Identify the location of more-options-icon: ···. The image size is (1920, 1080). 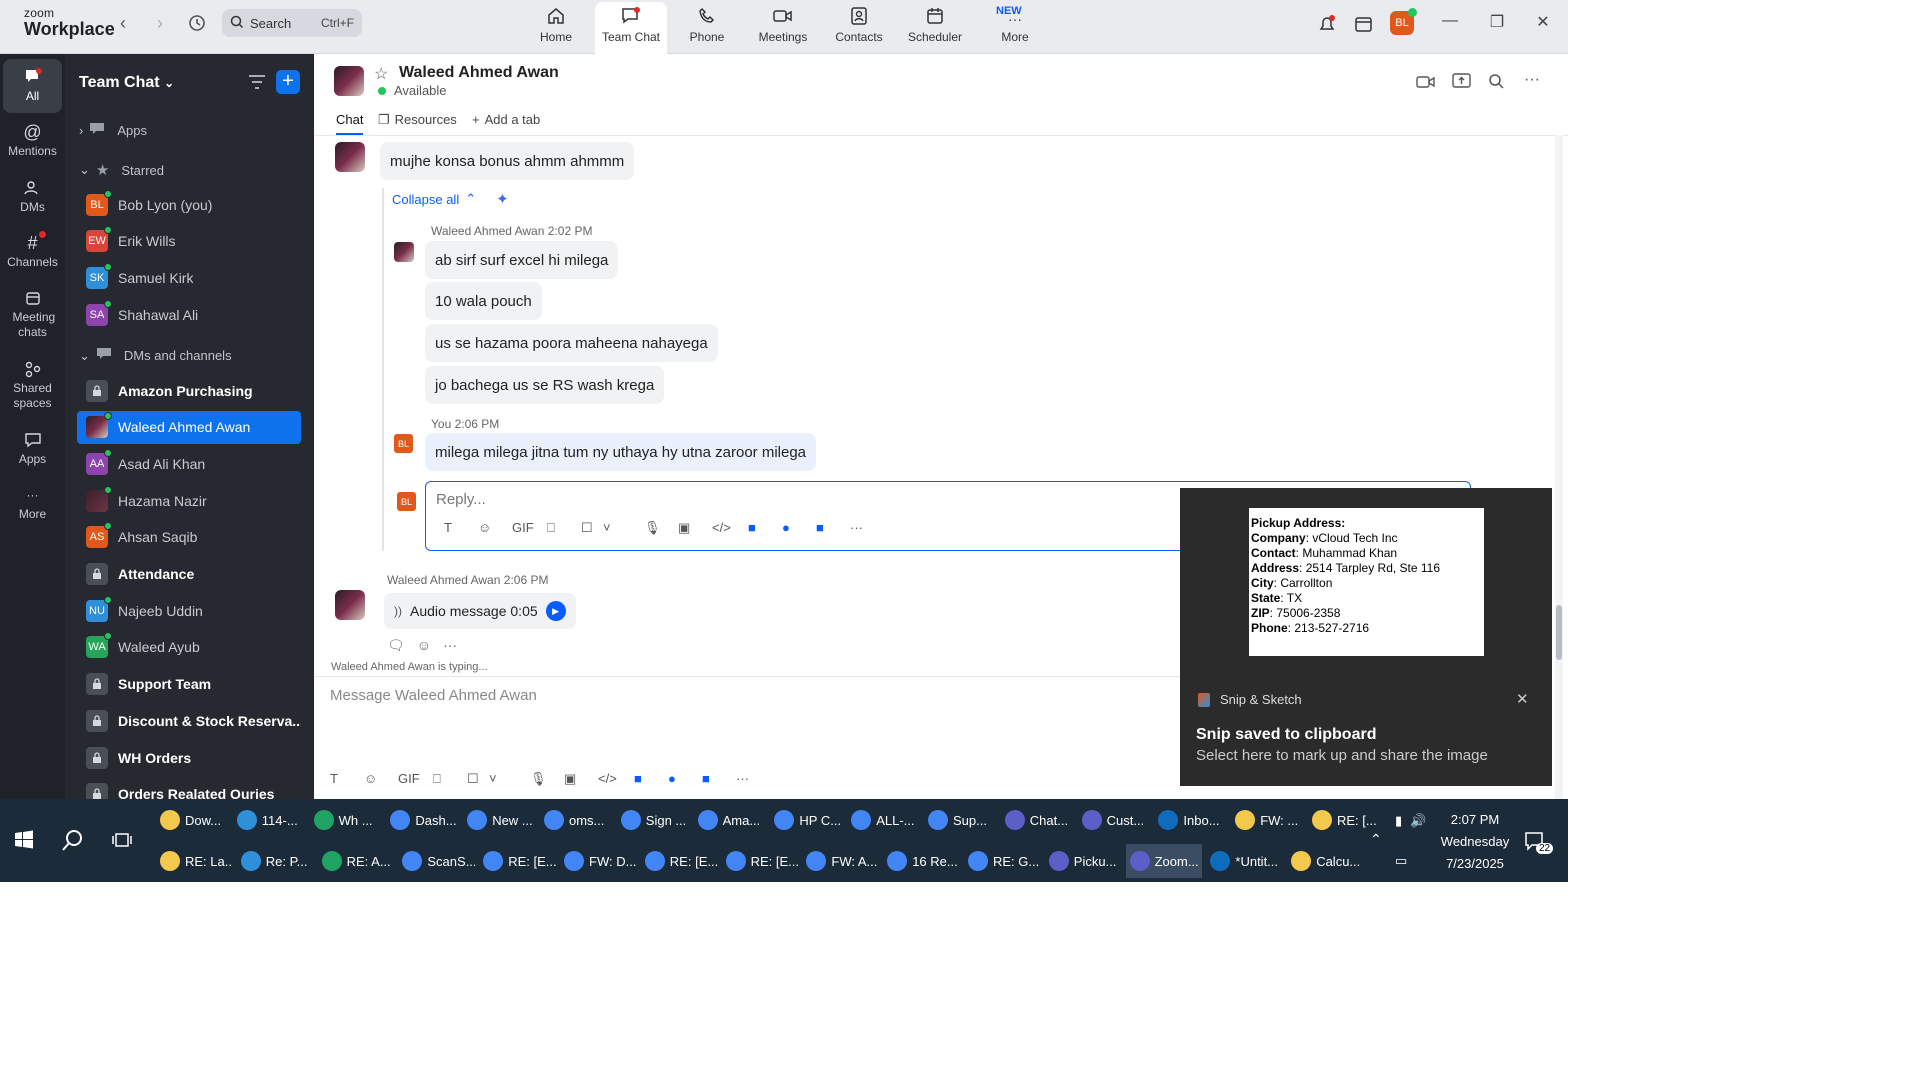
(1532, 80).